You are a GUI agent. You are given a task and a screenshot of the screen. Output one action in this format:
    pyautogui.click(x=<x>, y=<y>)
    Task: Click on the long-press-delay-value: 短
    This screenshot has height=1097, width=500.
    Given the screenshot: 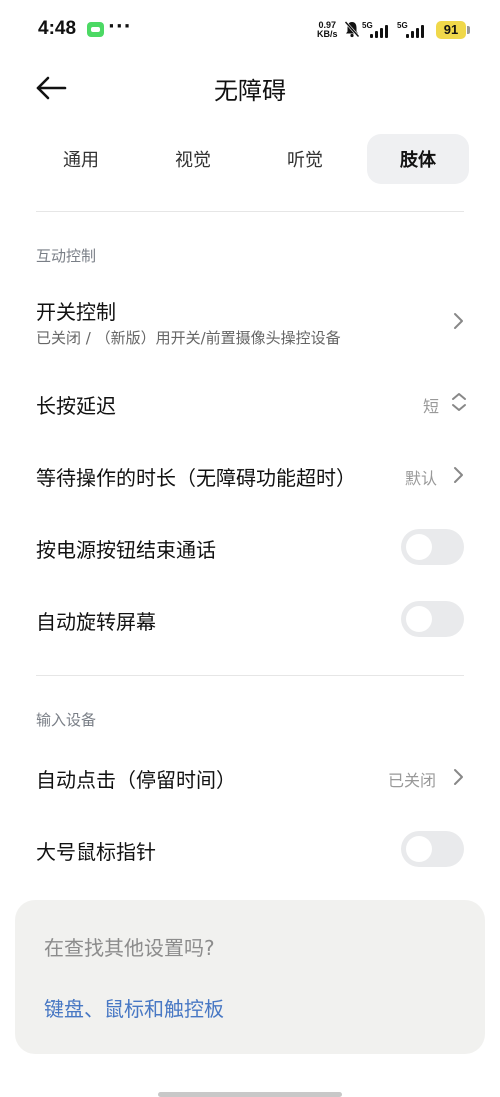 What is the action you would take?
    pyautogui.click(x=431, y=406)
    